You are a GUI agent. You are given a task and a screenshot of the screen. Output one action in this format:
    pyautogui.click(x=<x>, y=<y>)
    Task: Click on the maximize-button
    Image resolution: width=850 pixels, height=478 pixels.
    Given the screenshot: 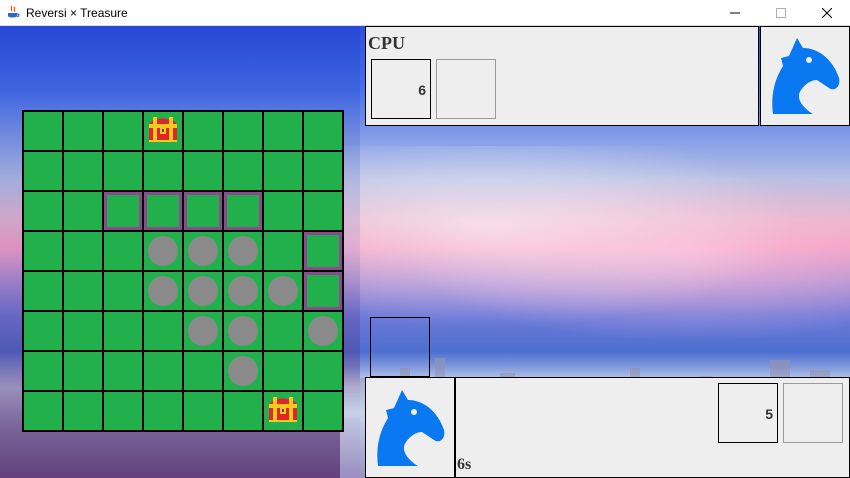 What is the action you would take?
    pyautogui.click(x=781, y=13)
    